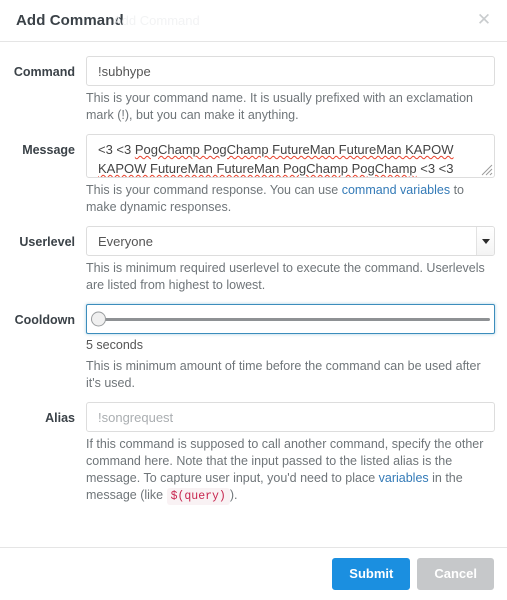 The height and width of the screenshot is (600, 507). I want to click on userlevel-select: Everyone, so click(290, 241).